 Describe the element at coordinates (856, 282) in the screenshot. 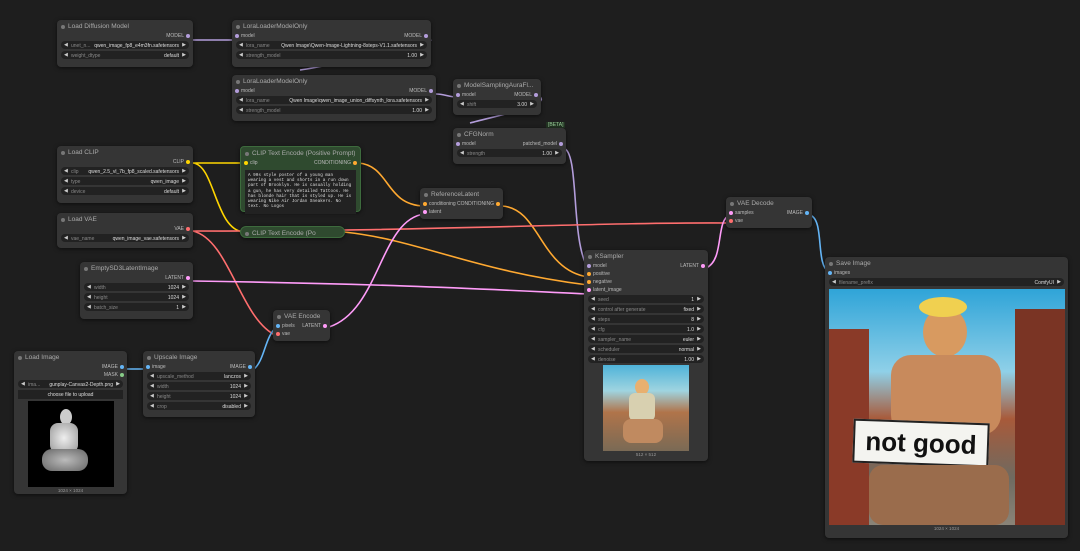

I see `widget-label: filename_prefix` at that location.